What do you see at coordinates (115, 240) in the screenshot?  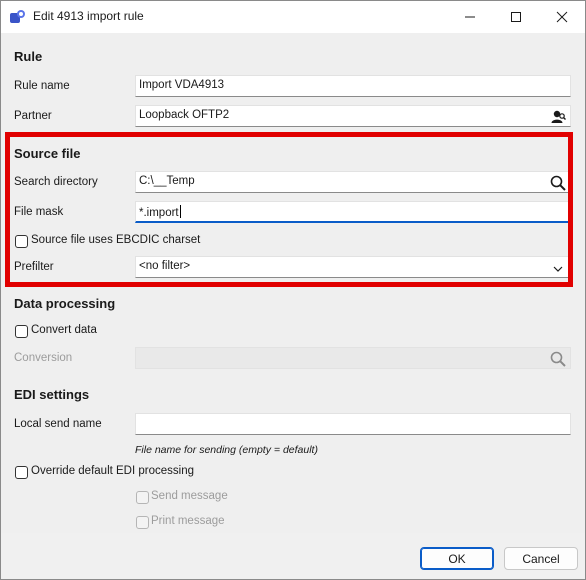 I see `ebcdic-label: Source file uses EBCDIC charset` at bounding box center [115, 240].